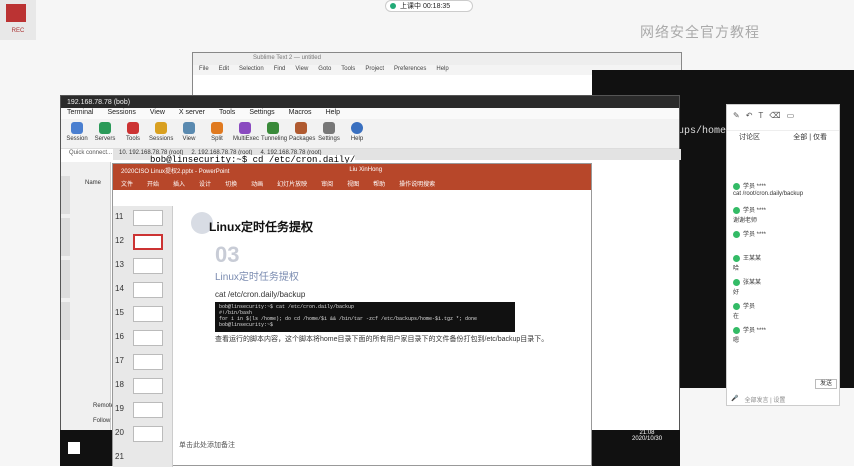  What do you see at coordinates (227, 113) in the screenshot?
I see `menu-tools: Tools` at bounding box center [227, 113].